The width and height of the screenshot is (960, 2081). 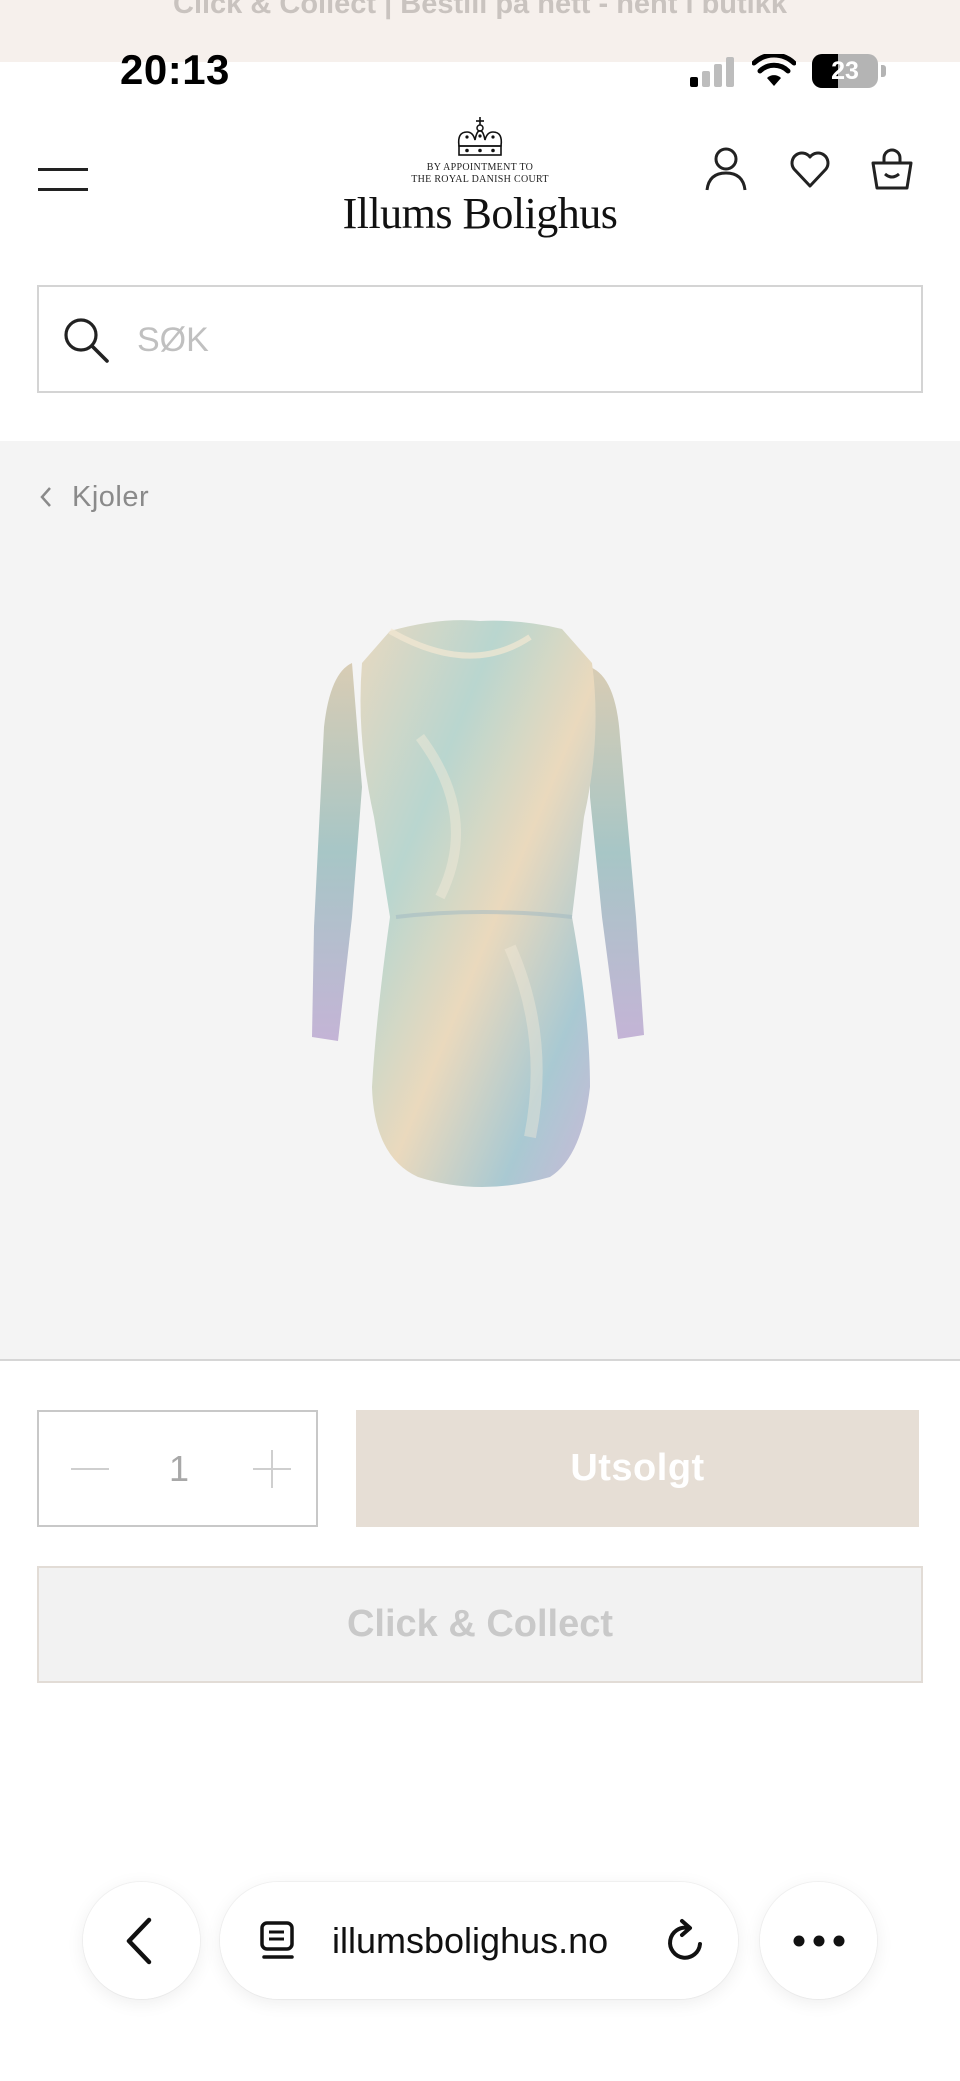 I want to click on url-text: illumsbolighus.no, so click(x=470, y=1940).